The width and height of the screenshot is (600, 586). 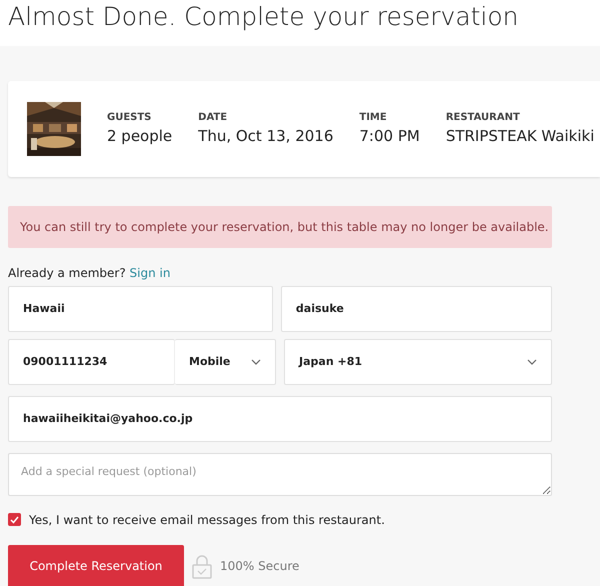 I want to click on email-opt-in-label: Yes, I want to receive email messages from this restaurant., so click(x=207, y=520).